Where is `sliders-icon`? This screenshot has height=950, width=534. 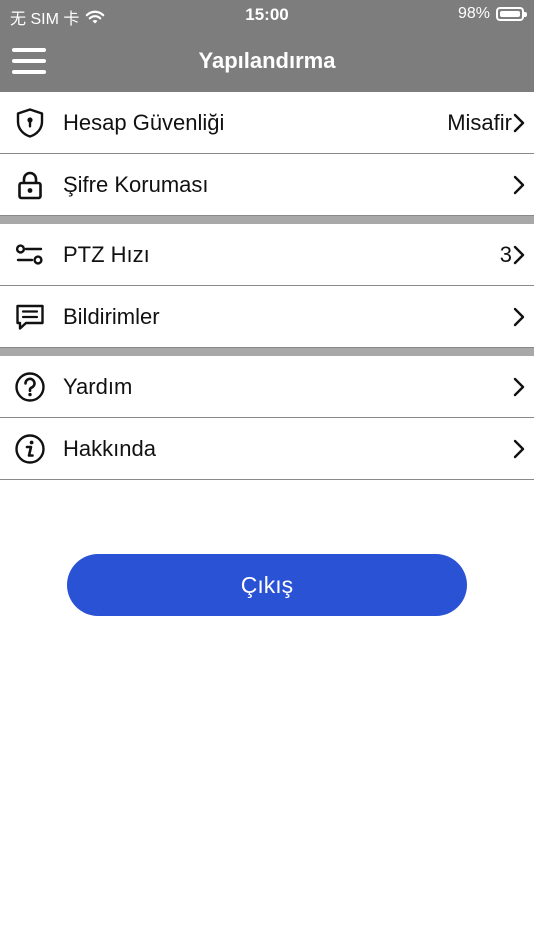 sliders-icon is located at coordinates (29, 254).